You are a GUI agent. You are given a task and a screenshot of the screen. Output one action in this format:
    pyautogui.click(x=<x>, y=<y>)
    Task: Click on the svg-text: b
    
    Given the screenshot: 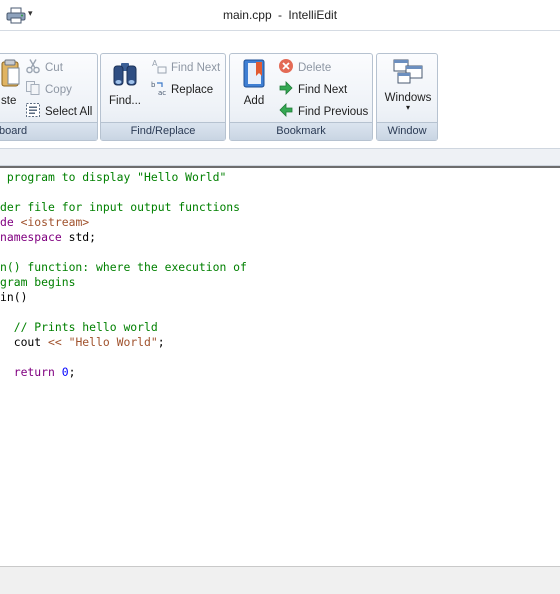 What is the action you would take?
    pyautogui.click(x=153, y=85)
    